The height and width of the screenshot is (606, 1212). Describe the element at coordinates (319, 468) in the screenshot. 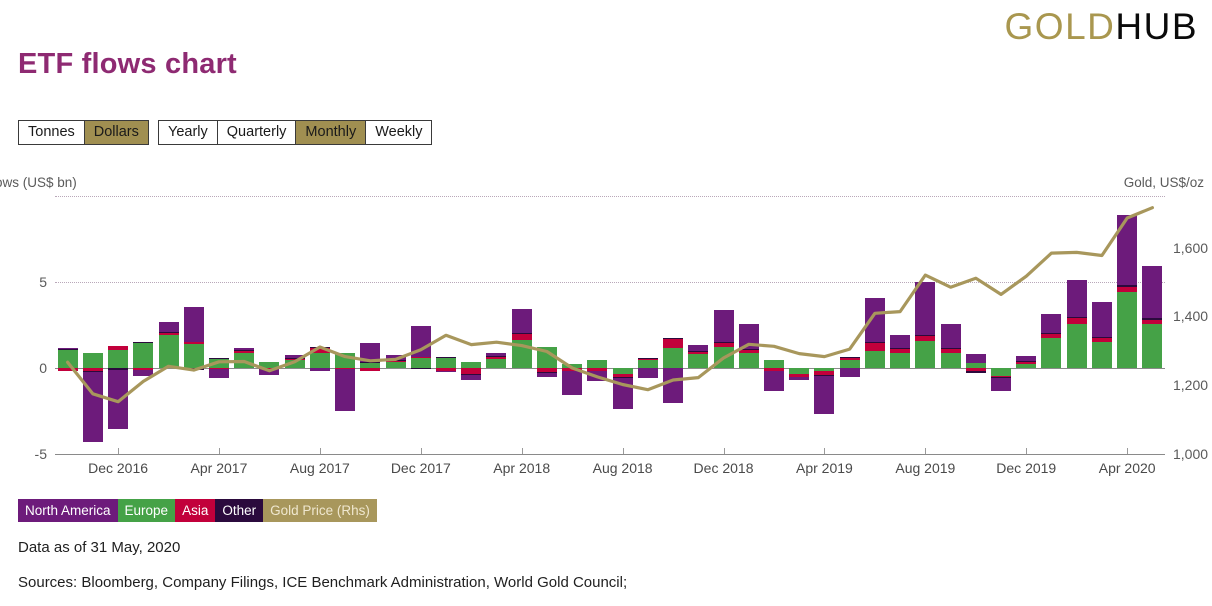

I see `x-tick-label-2: Aug 2017` at that location.